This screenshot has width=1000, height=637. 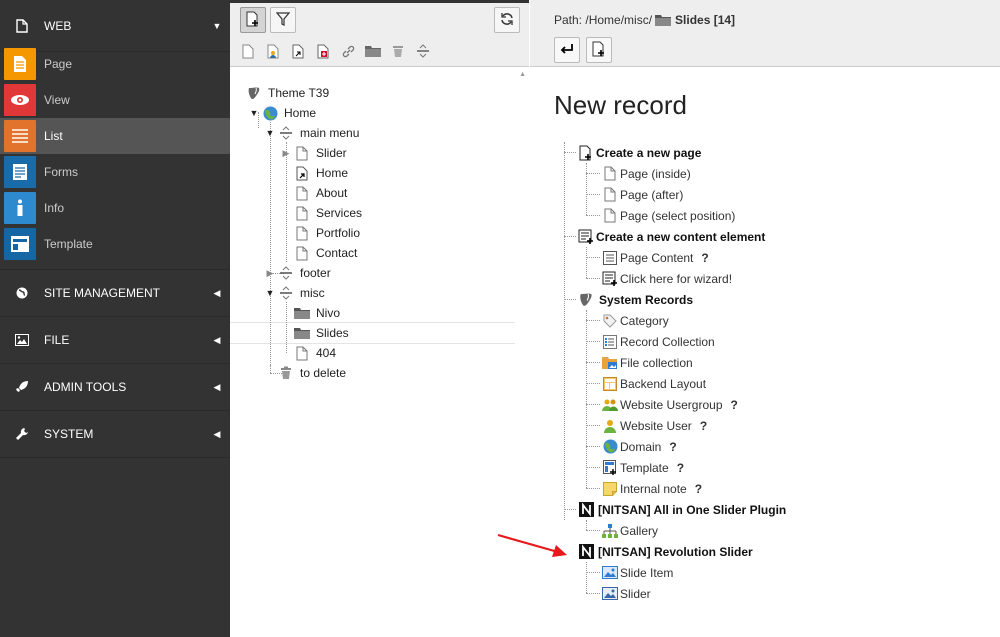 What do you see at coordinates (115, 340) in the screenshot?
I see `module-group-file: FILE ◀` at bounding box center [115, 340].